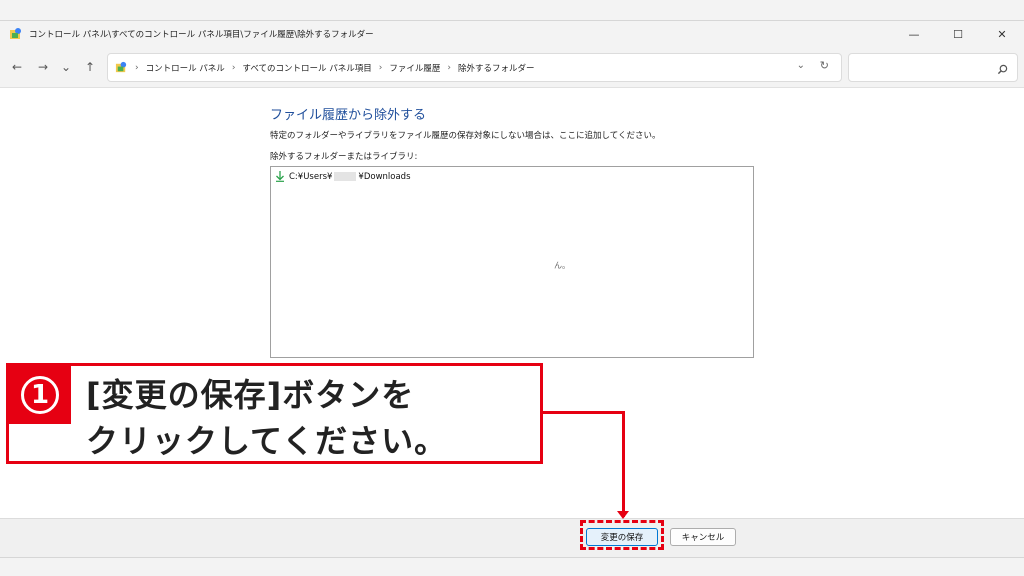  Describe the element at coordinates (801, 65) in the screenshot. I see `address-dropdown-icon: ⌄` at that location.